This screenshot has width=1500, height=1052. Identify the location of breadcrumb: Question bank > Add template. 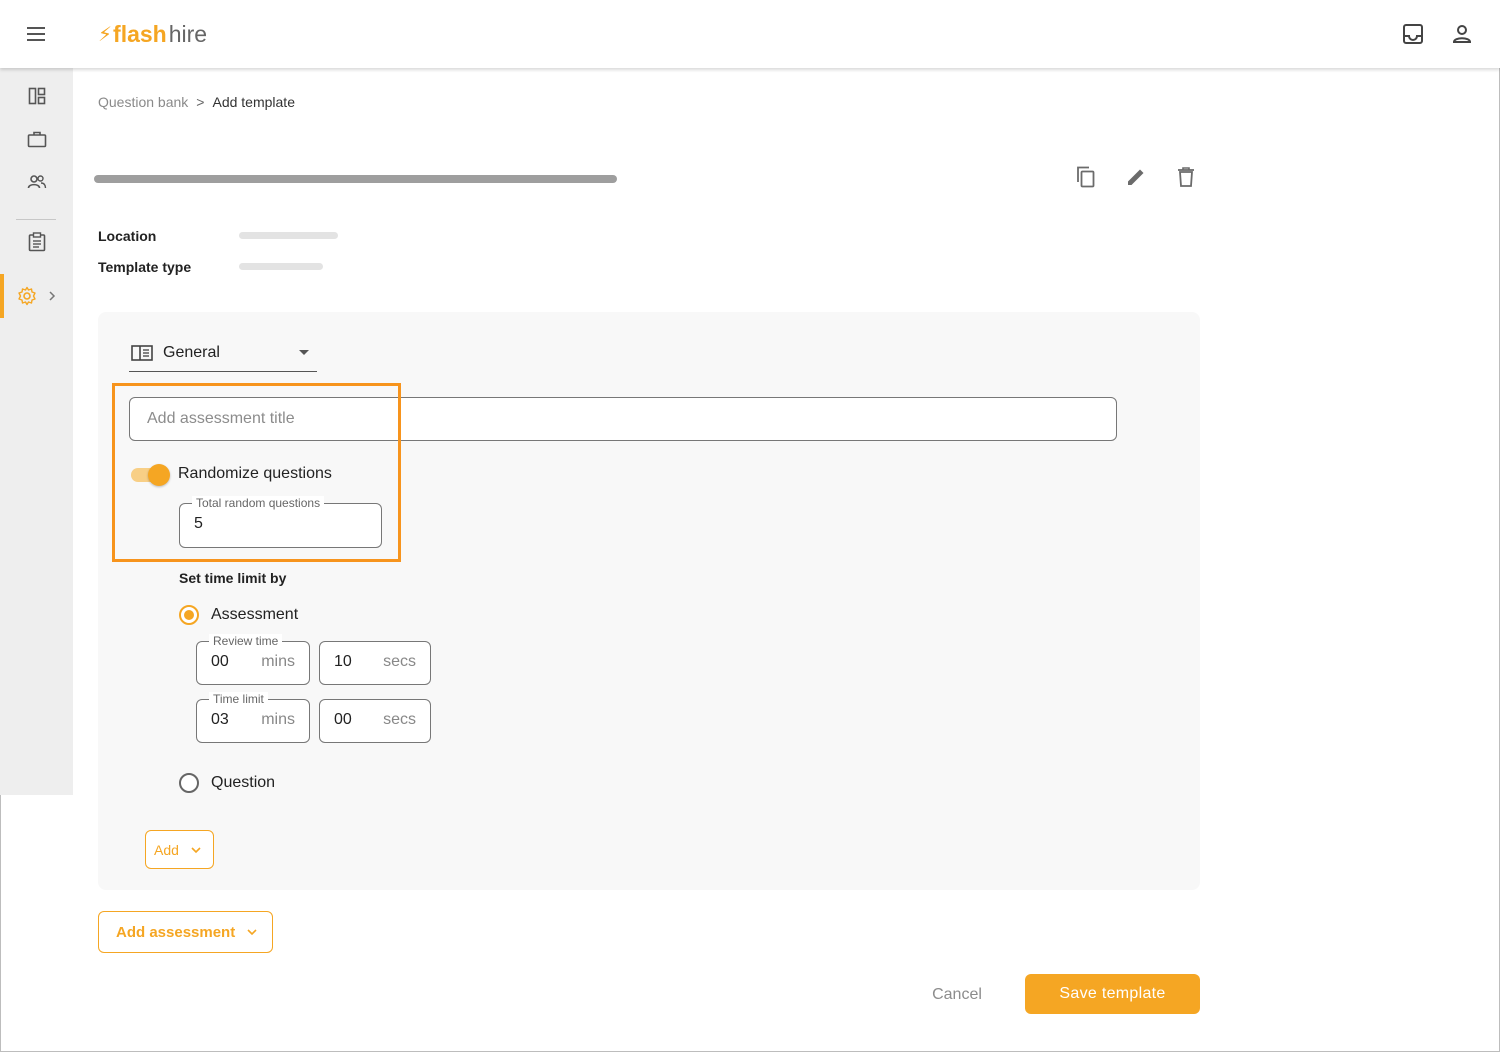
(196, 102).